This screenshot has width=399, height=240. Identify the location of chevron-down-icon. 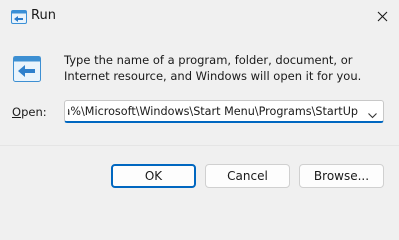
(372, 112).